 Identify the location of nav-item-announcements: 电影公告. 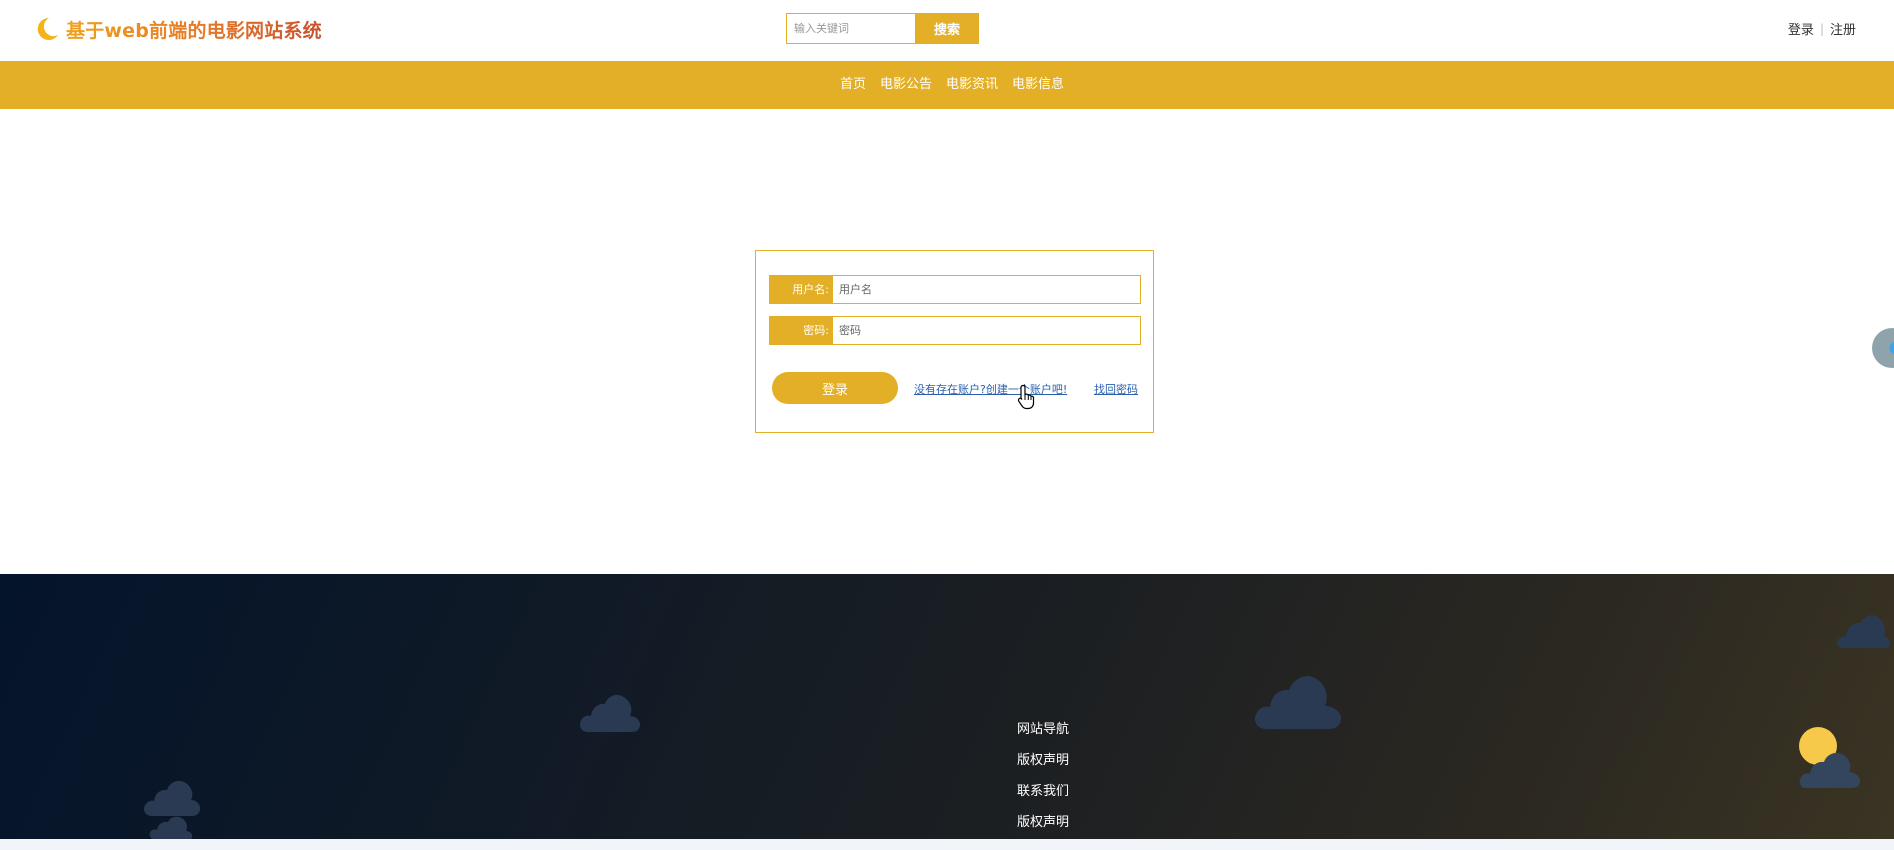
(906, 85).